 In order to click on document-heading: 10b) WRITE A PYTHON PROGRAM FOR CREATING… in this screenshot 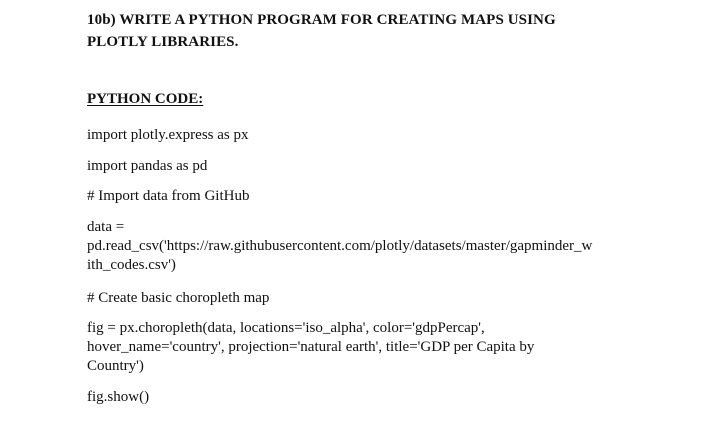, I will do `click(367, 31)`.